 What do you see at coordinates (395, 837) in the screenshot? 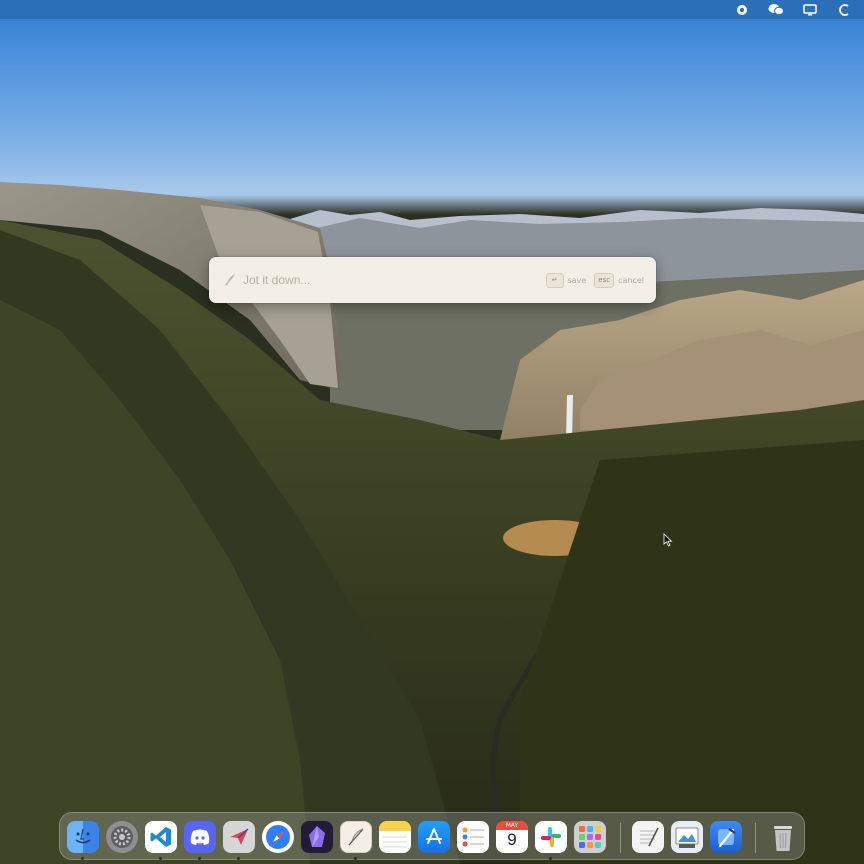
I see `notes-icon` at bounding box center [395, 837].